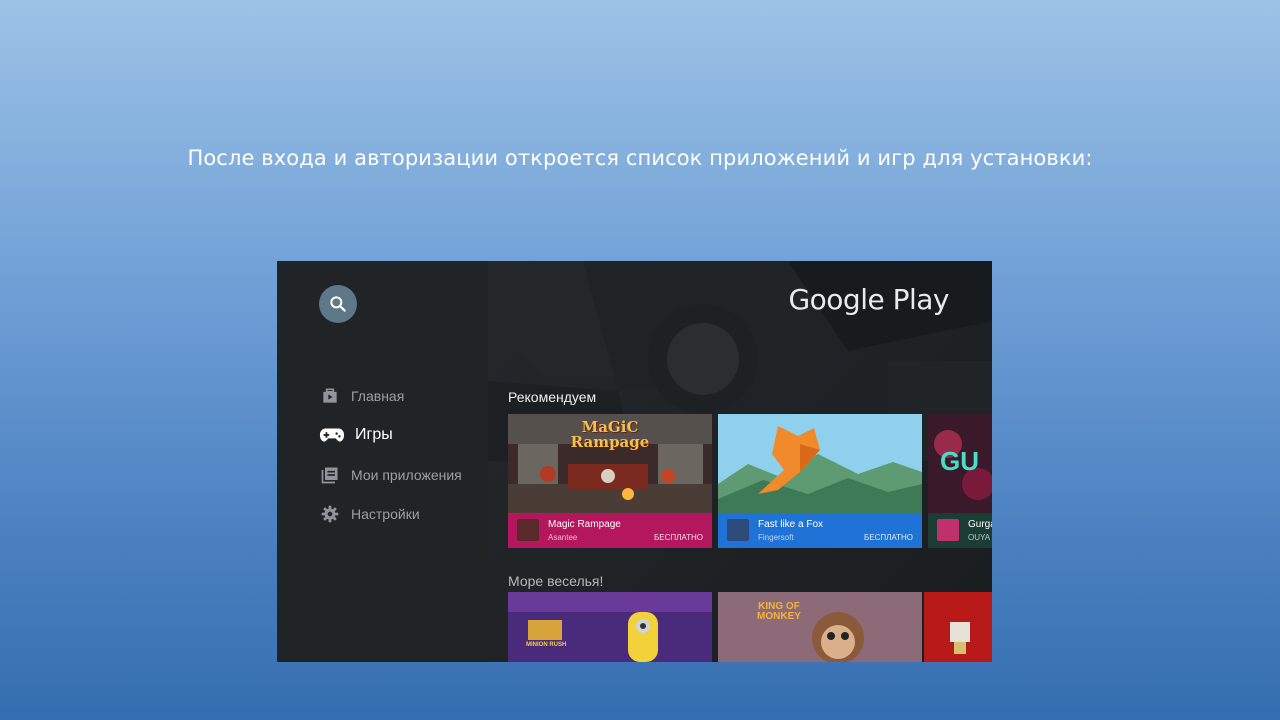 The height and width of the screenshot is (720, 1280). I want to click on google-play-logo: Google Play, so click(868, 299).